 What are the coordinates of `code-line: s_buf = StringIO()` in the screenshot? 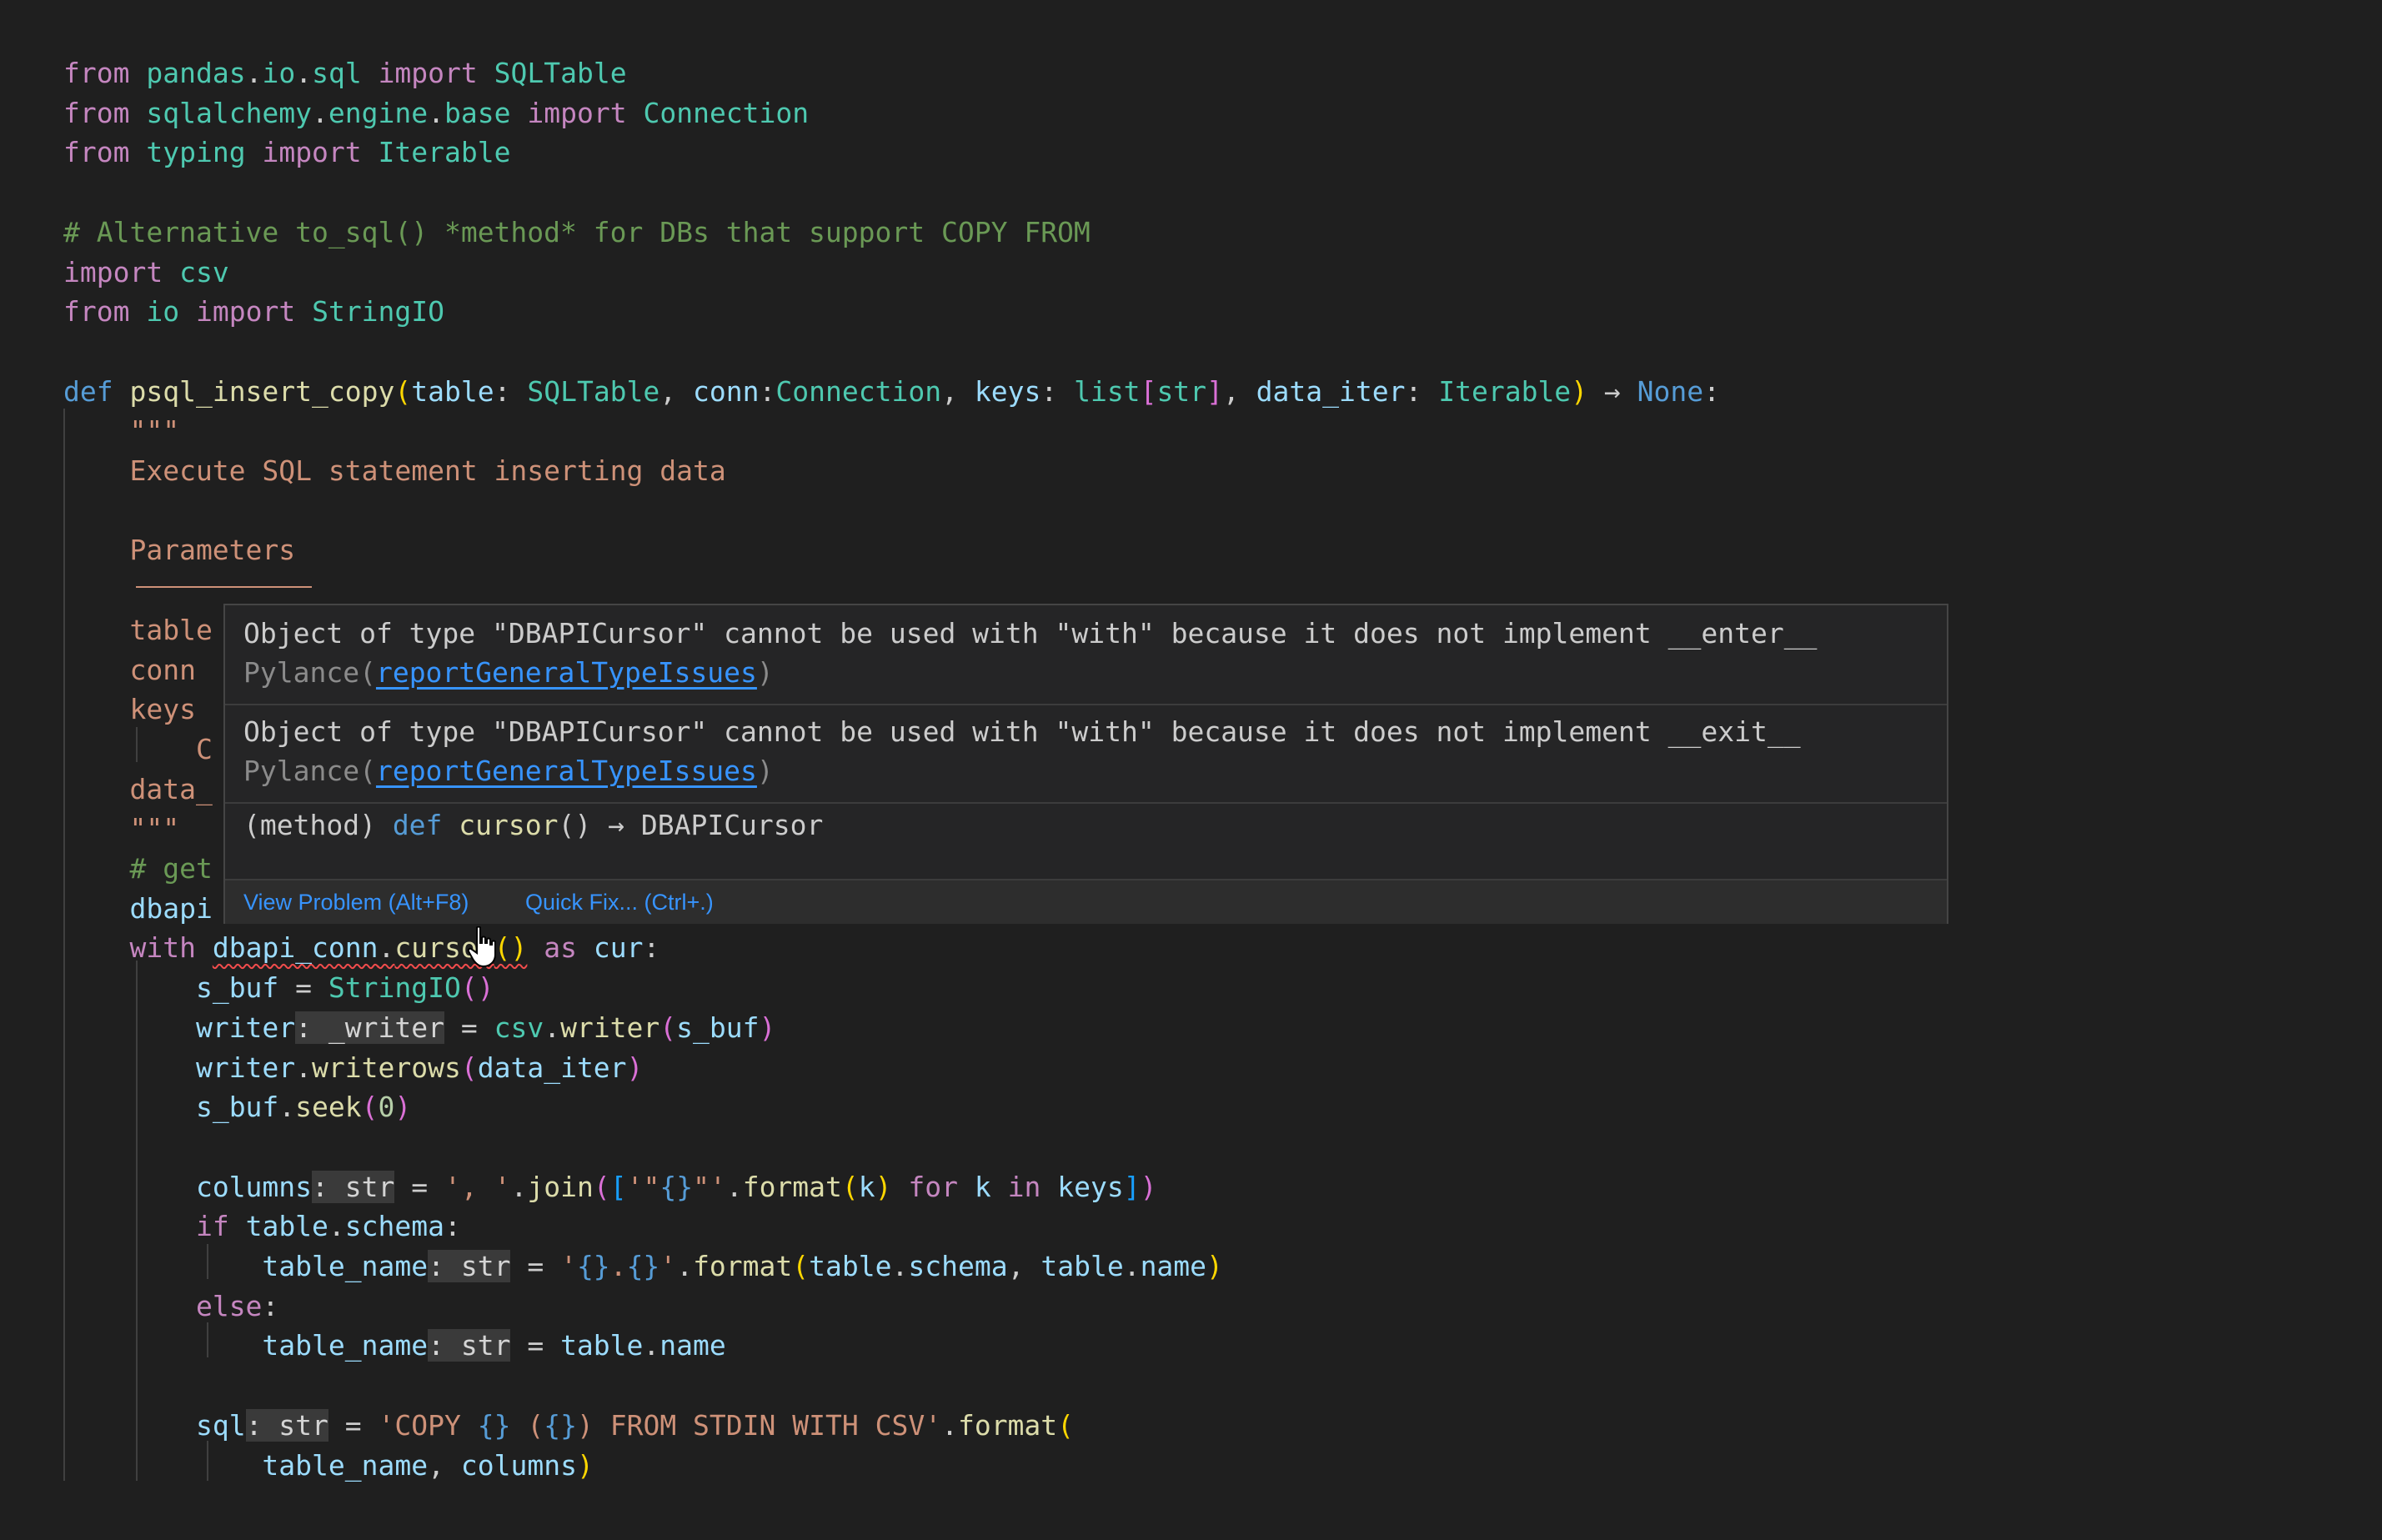 It's located at (278, 988).